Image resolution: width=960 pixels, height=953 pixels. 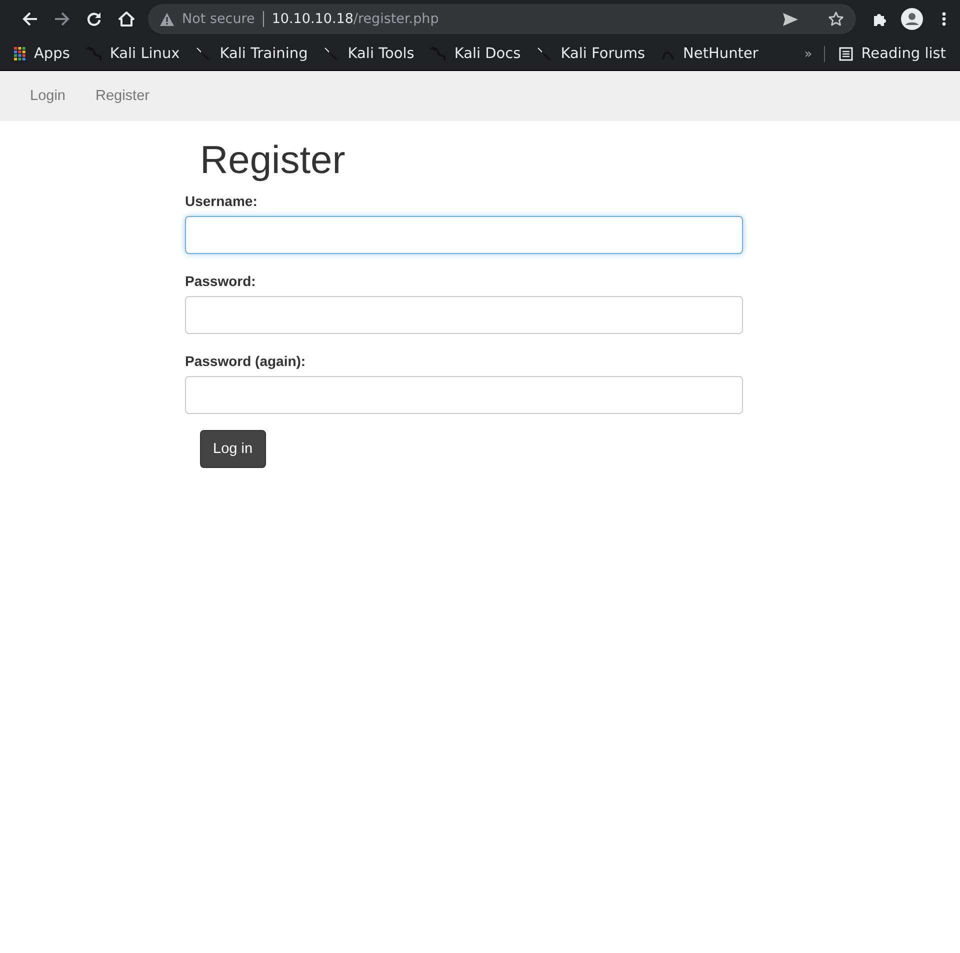 I want to click on warning-icon, so click(x=167, y=19).